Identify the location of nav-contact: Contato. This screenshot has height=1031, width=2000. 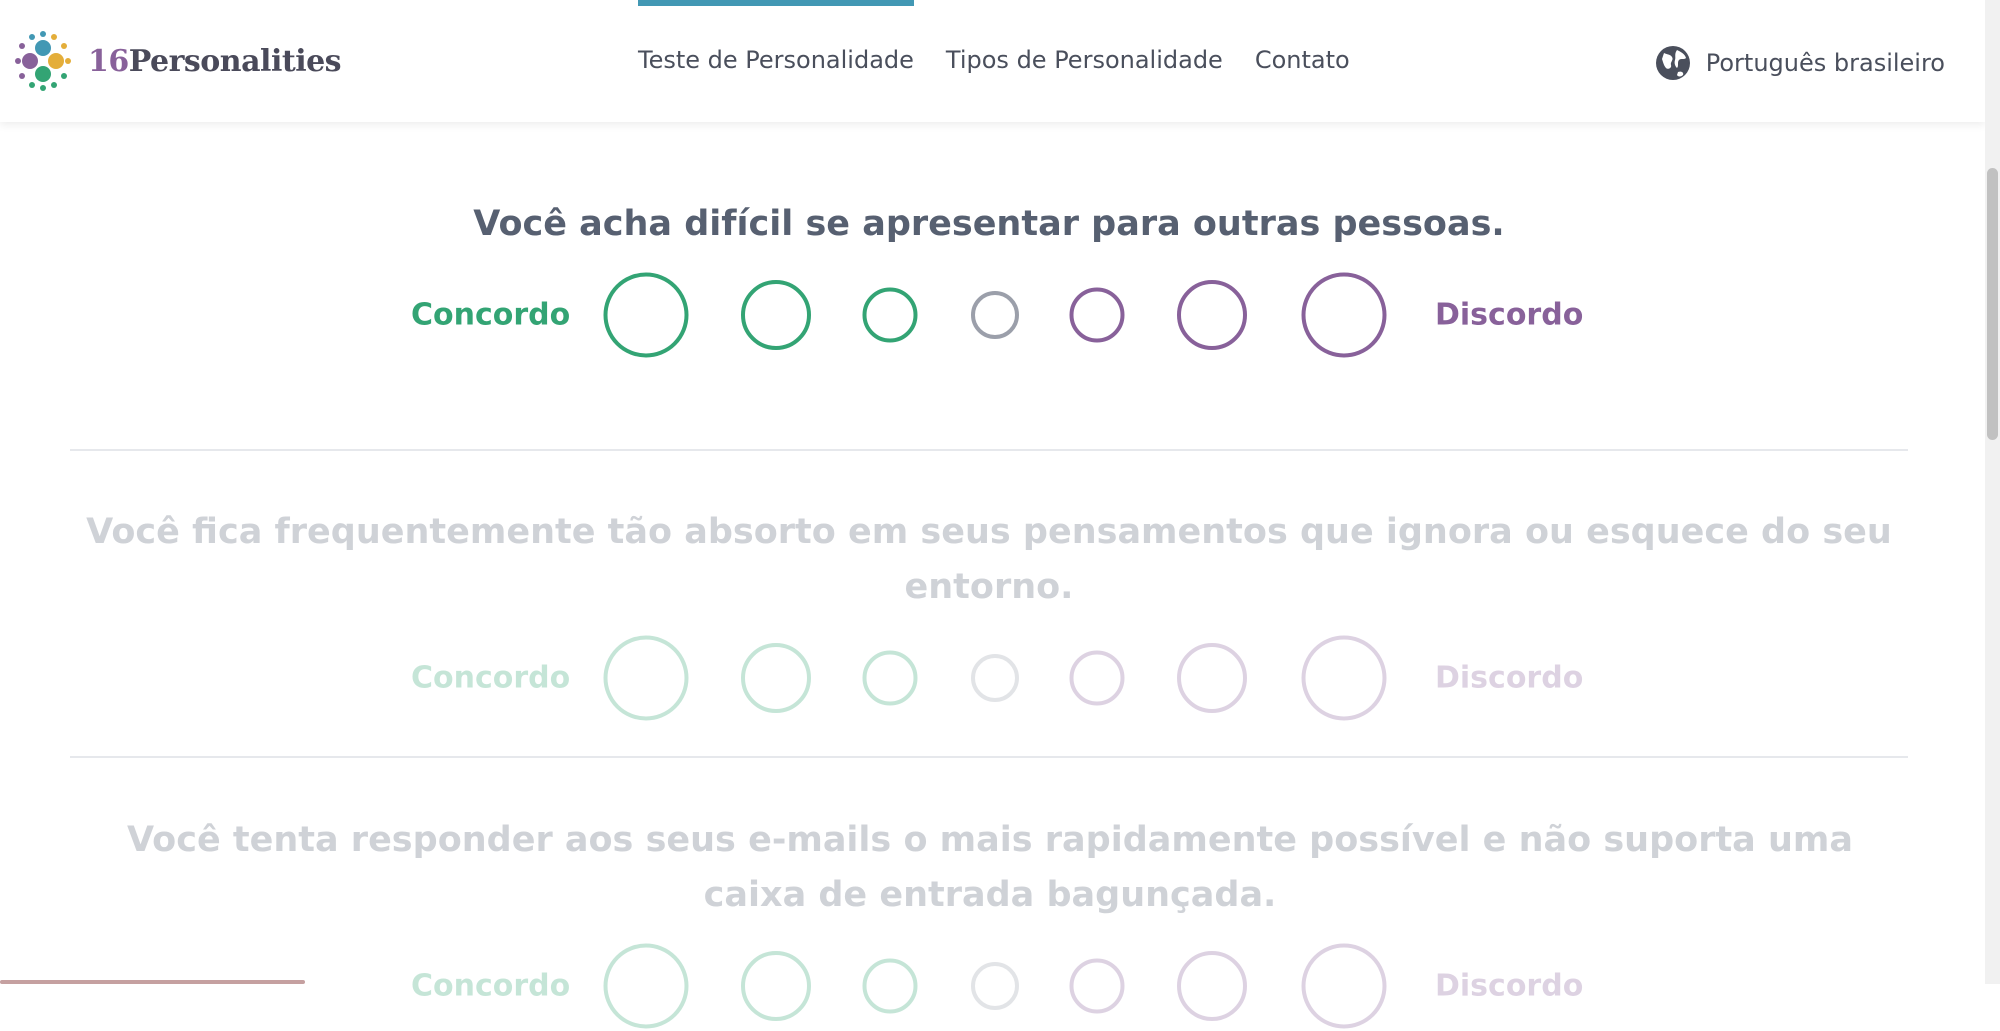
(1302, 60).